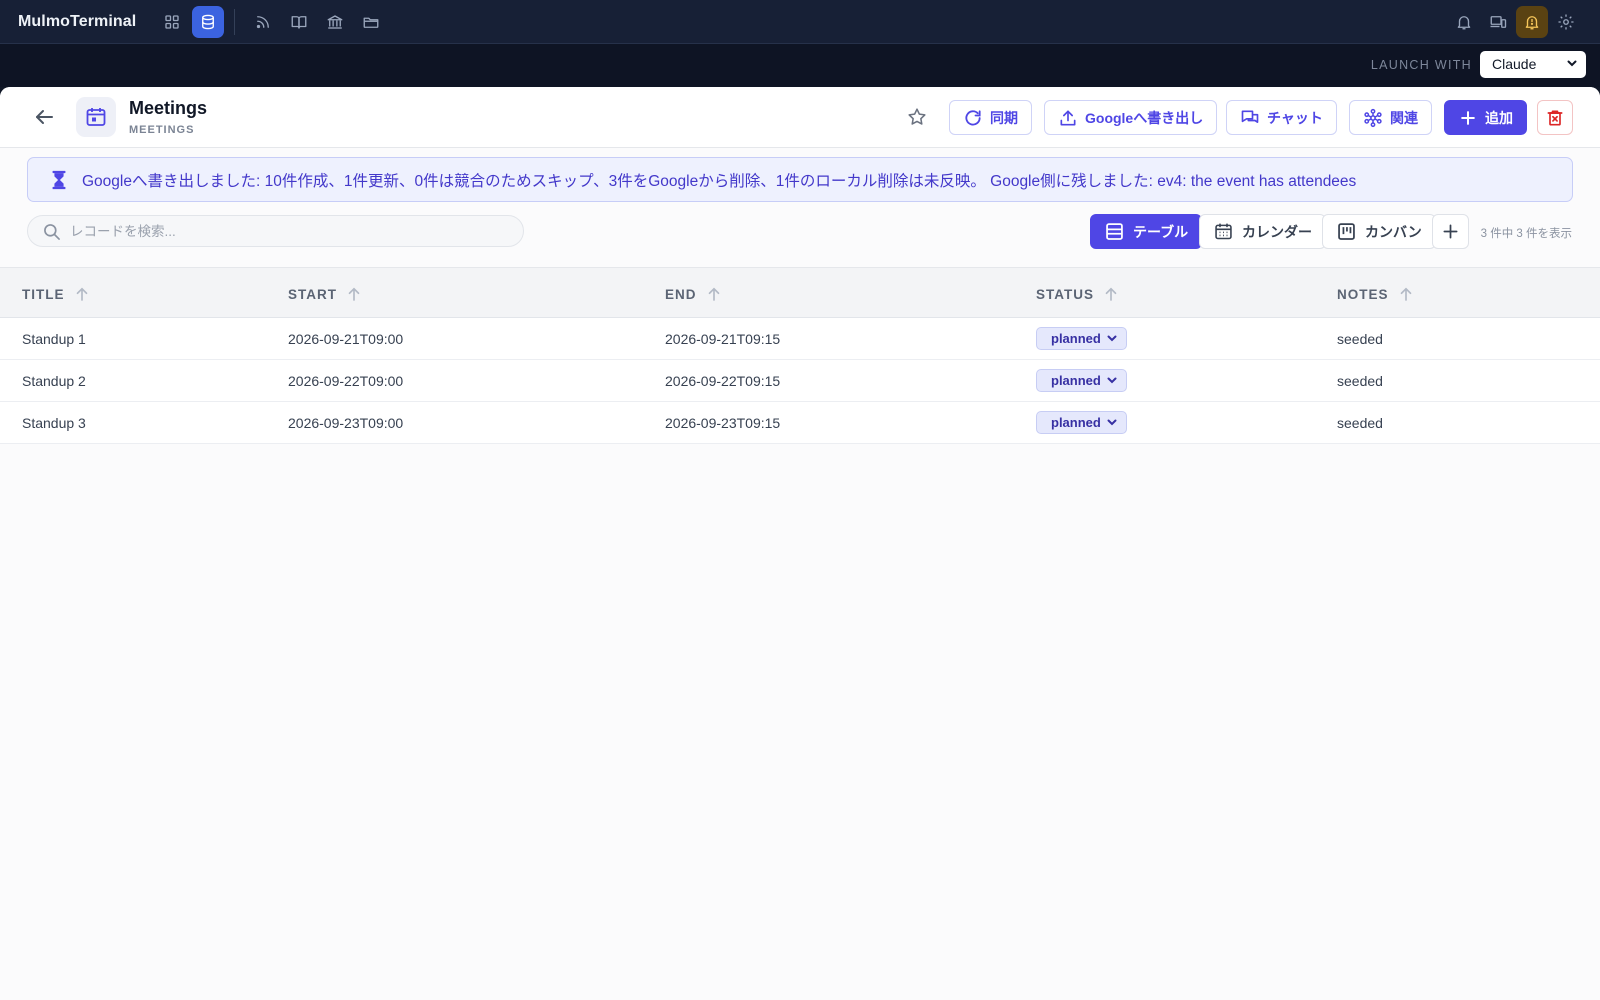 This screenshot has width=1600, height=1000. I want to click on cell-start: 2026-09-21T09:00, so click(346, 339).